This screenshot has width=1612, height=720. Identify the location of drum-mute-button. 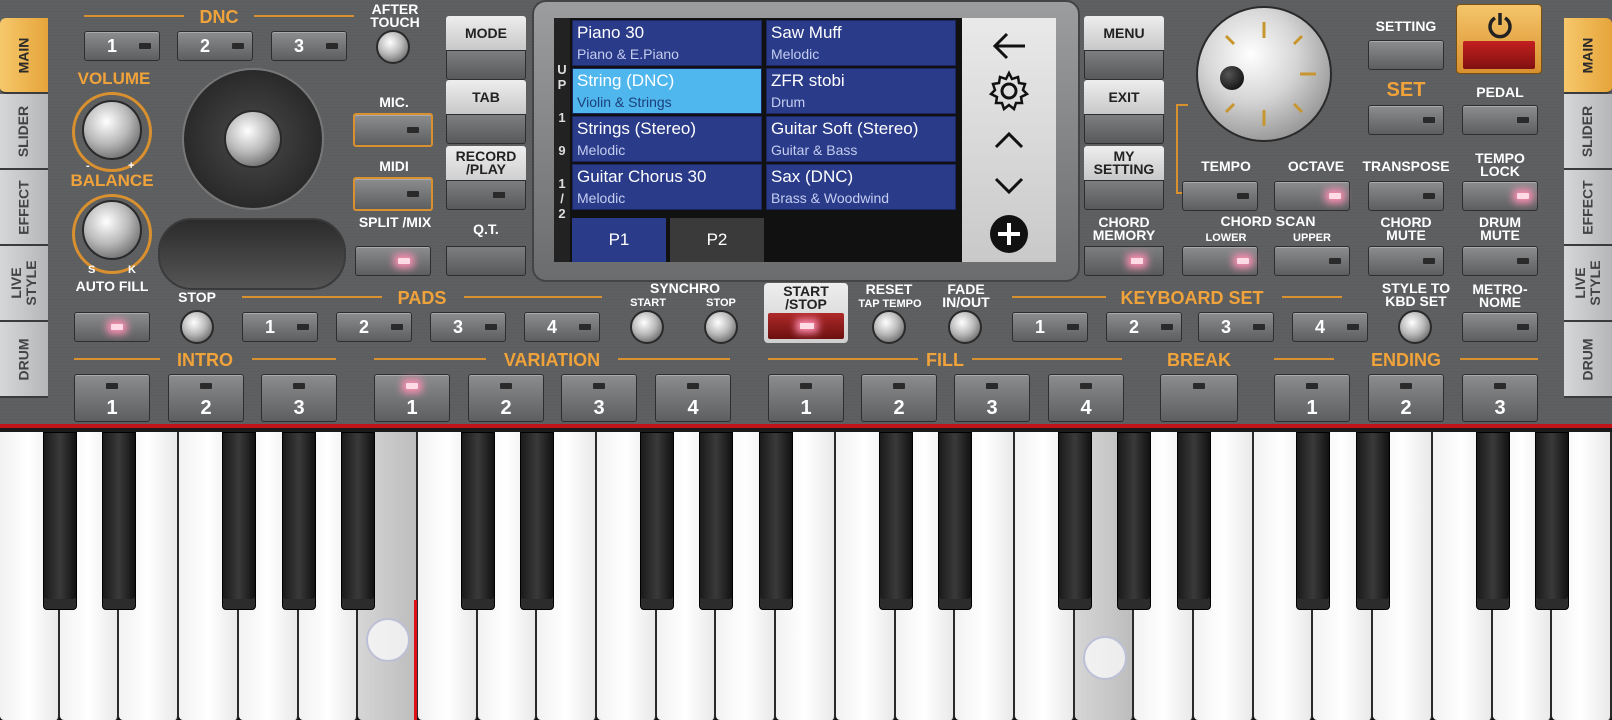
(1500, 261).